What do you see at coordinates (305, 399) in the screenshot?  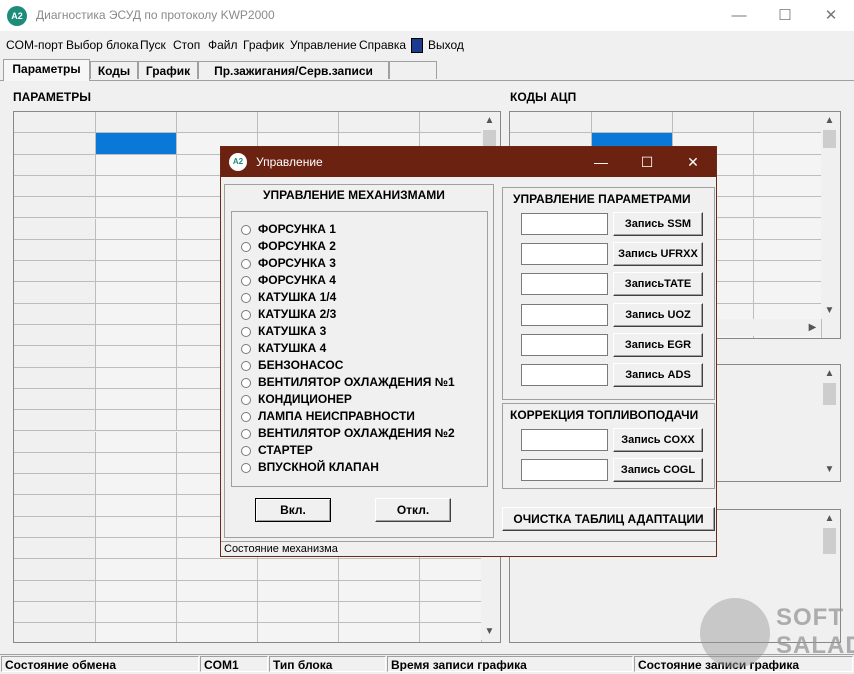 I see `mechanism-label: КОНДИЦИОНЕР` at bounding box center [305, 399].